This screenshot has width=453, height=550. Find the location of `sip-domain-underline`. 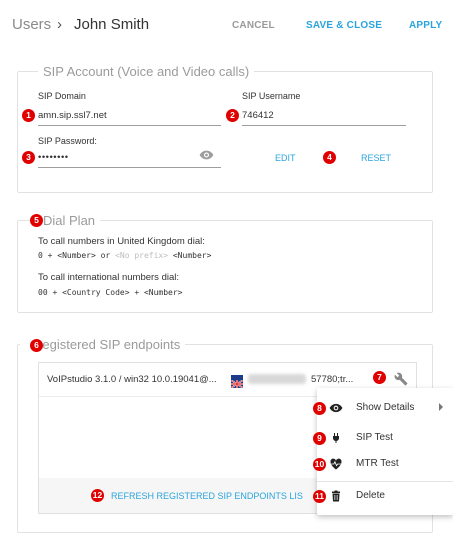

sip-domain-underline is located at coordinates (129, 125).